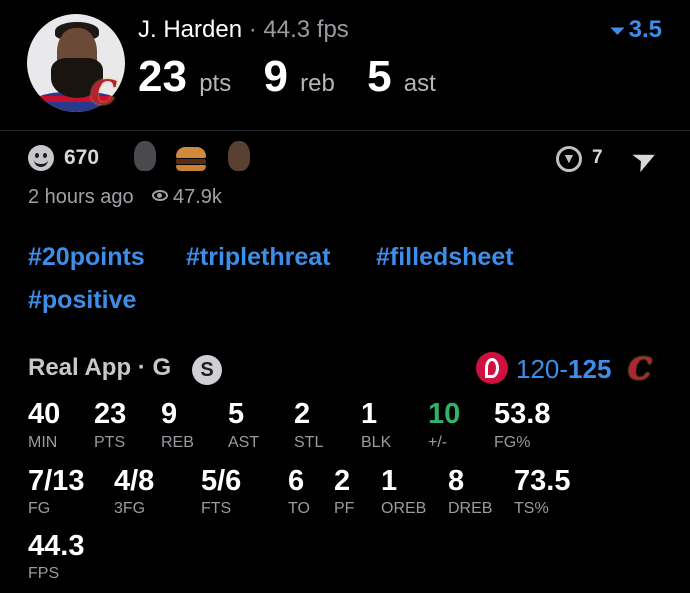 The height and width of the screenshot is (593, 690). I want to click on reaction-count: 670, so click(82, 157).